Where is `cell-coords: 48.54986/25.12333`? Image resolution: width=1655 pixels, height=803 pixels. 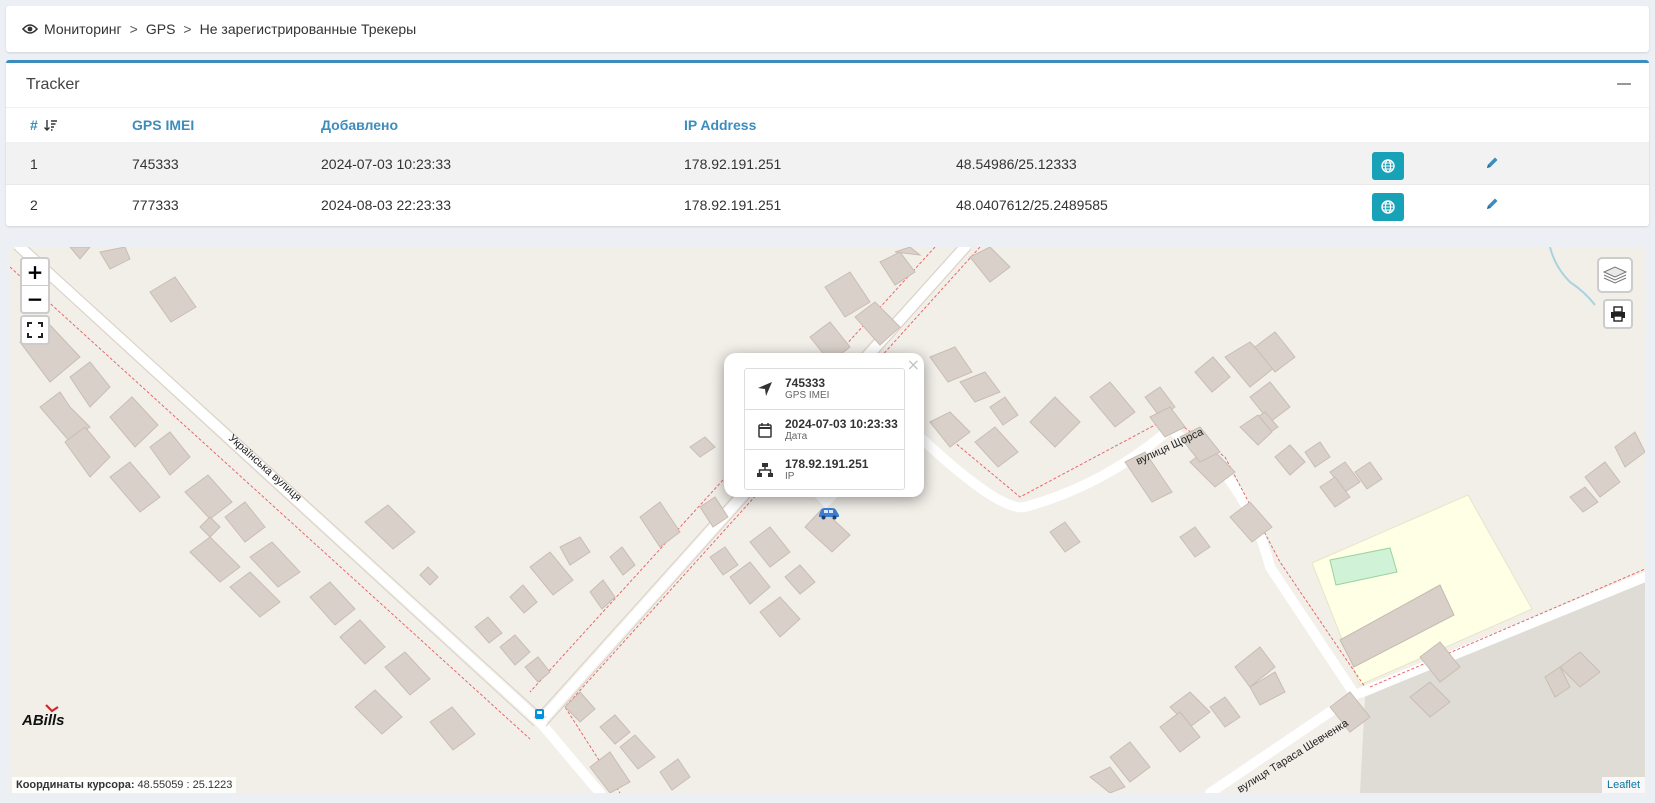 cell-coords: 48.54986/25.12333 is located at coordinates (1164, 163).